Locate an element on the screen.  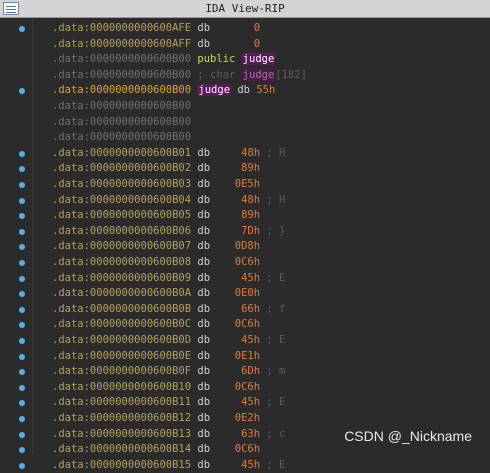
listing-line: .data:0000000000600B0B db 66h ; f is located at coordinates (261, 309).